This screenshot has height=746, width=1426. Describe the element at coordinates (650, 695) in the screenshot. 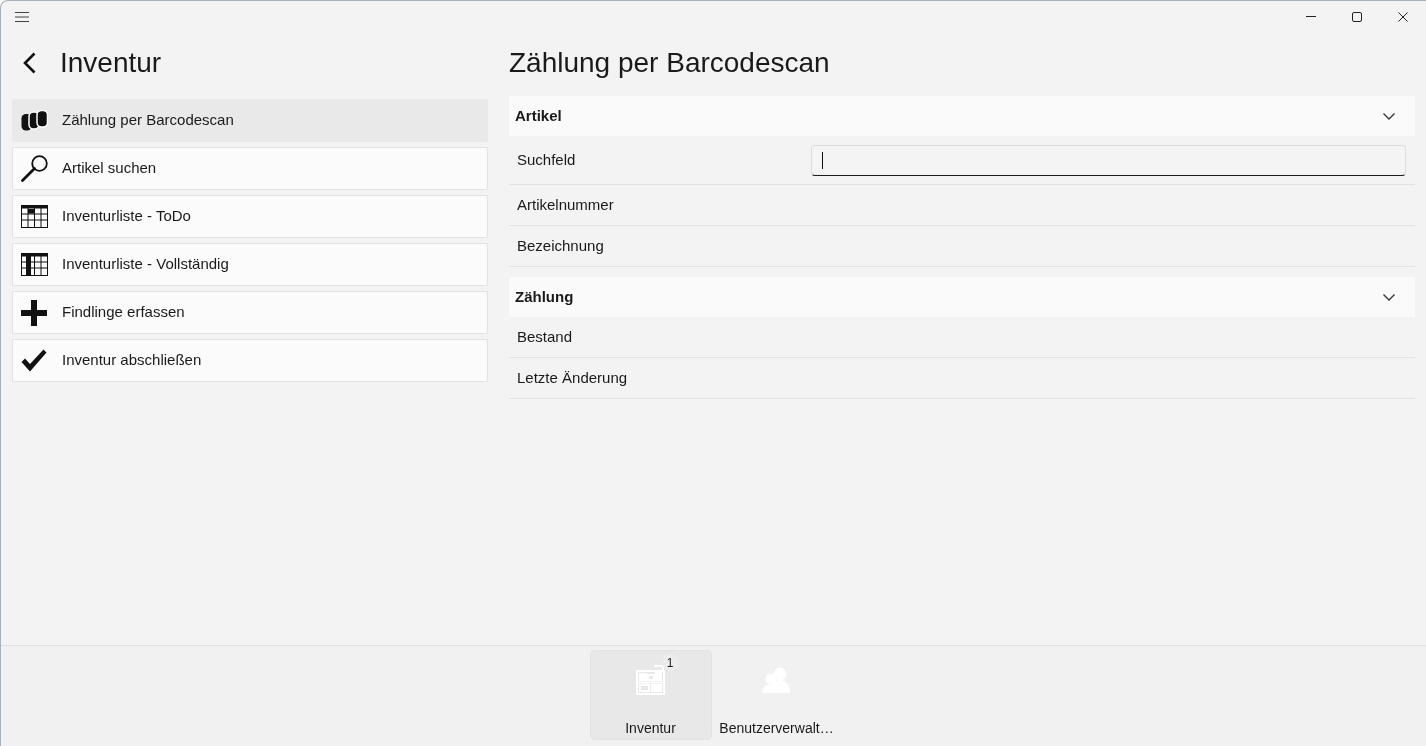

I see `app-tab: Inventur 1` at that location.